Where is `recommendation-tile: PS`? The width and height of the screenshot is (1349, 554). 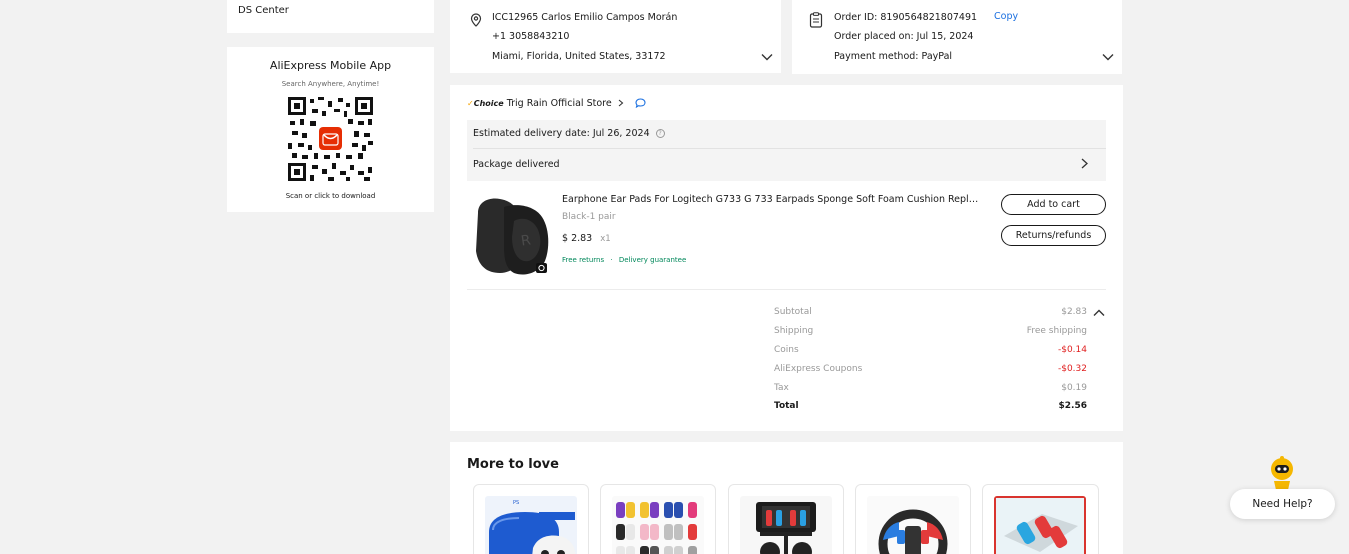
recommendation-tile: PS is located at coordinates (531, 519).